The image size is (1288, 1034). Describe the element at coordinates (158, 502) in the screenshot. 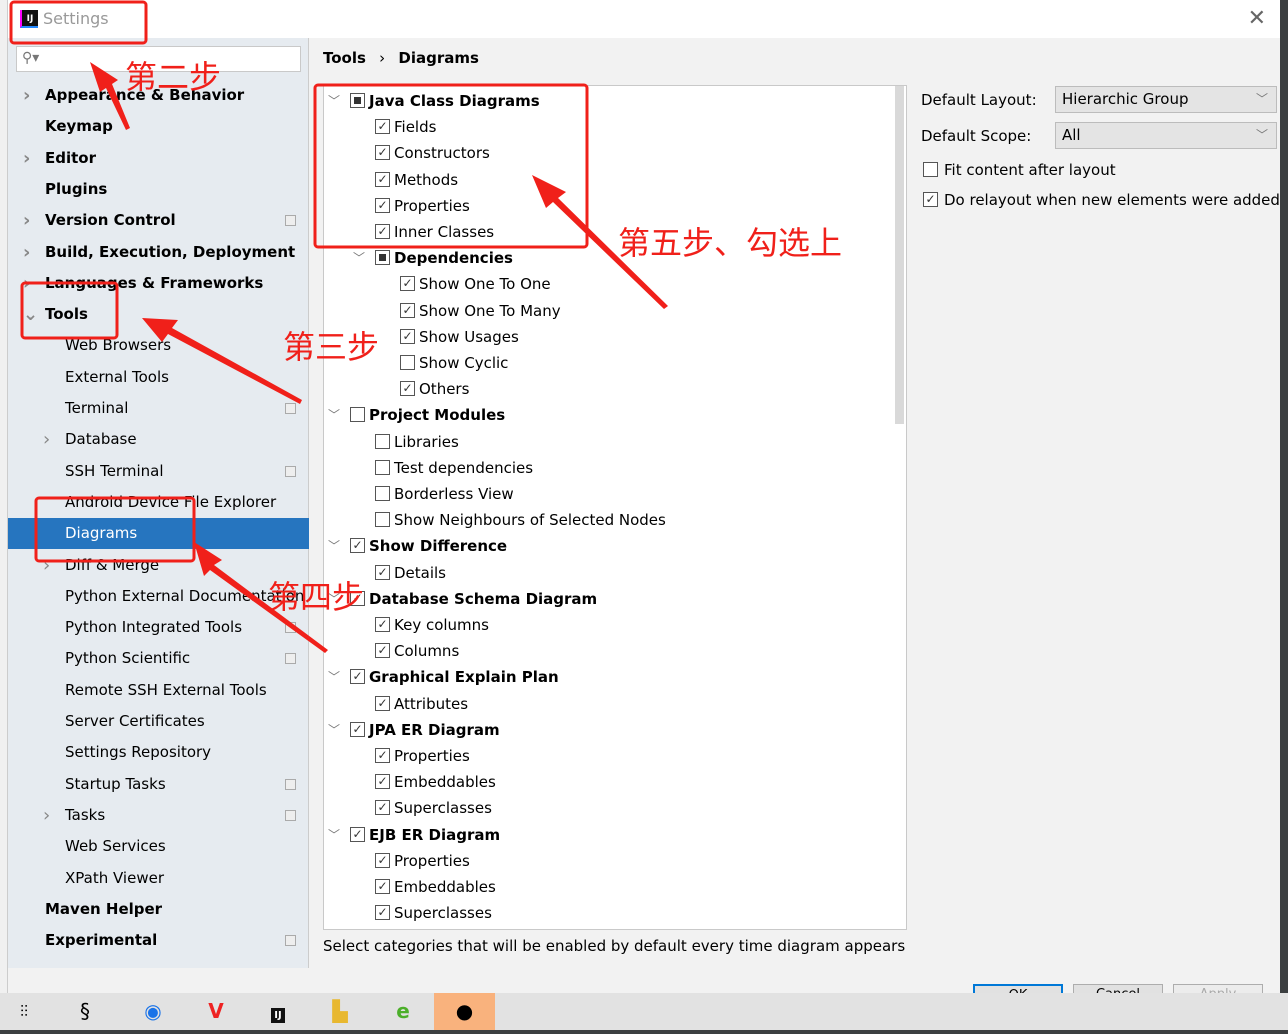

I see `sidebar-item-android-device-file-explorer: Android Device File Explorer` at that location.